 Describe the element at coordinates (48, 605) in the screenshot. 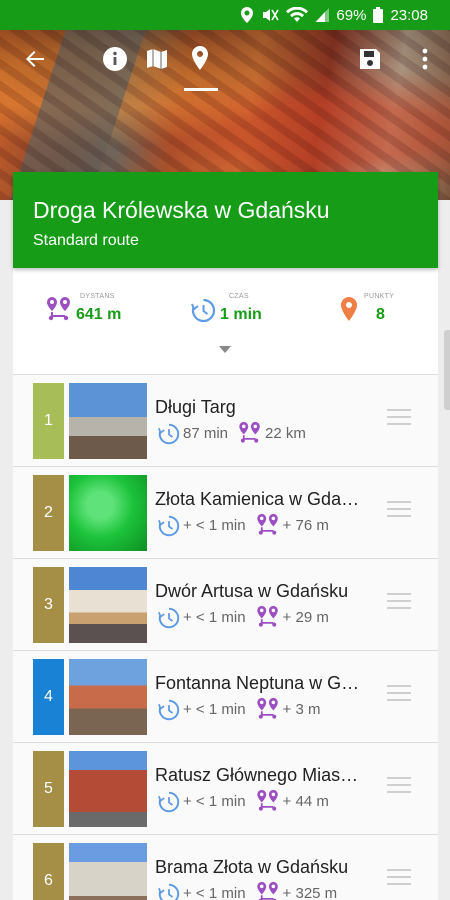

I see `stop-number: 3` at that location.